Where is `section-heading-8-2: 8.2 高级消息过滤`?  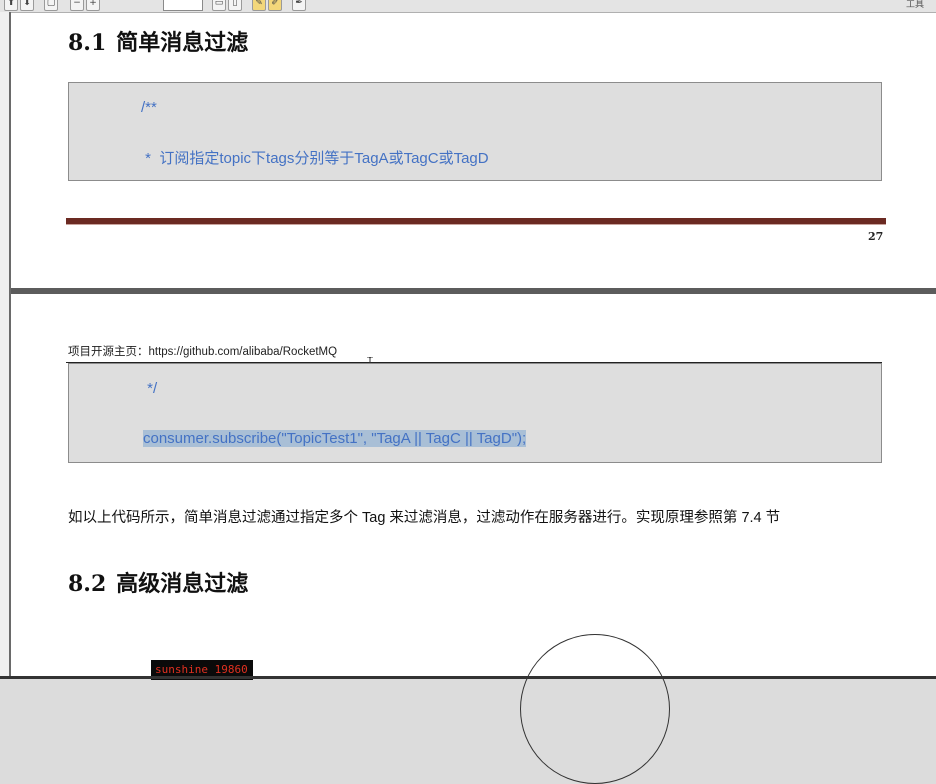
section-heading-8-2: 8.2 高级消息过滤 is located at coordinates (158, 582).